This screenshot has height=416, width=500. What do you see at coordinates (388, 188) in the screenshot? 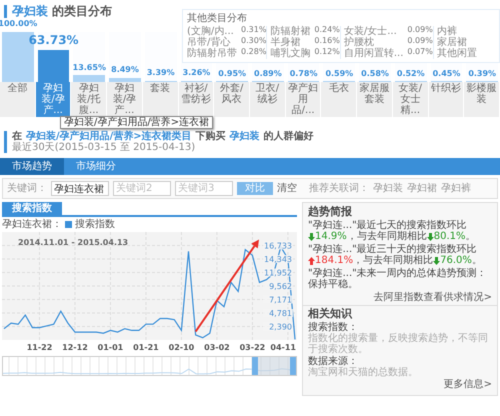
I see `related-keyword-link: 孕妇装` at bounding box center [388, 188].